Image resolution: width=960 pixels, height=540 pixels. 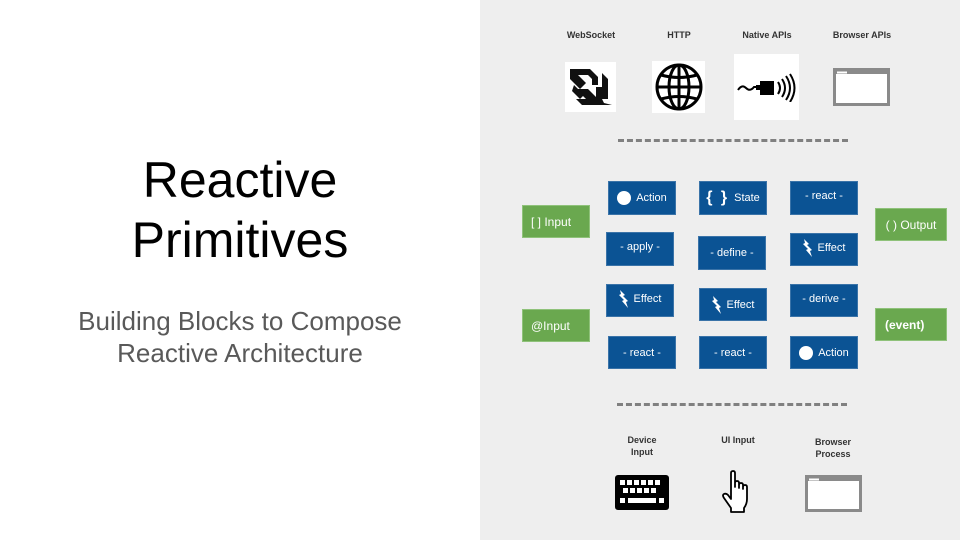 What do you see at coordinates (733, 140) in the screenshot?
I see `dashed-divider-top` at bounding box center [733, 140].